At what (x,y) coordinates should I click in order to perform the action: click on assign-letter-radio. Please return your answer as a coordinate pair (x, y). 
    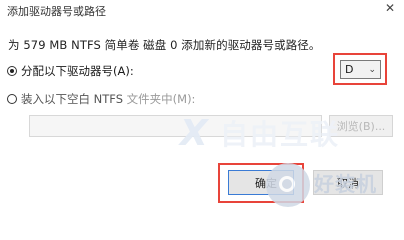
    Looking at the image, I should click on (12, 71).